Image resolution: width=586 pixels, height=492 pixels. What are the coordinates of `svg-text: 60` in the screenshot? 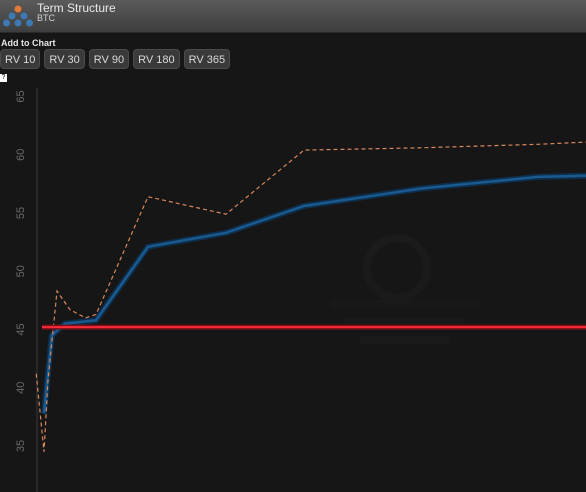 It's located at (21, 155).